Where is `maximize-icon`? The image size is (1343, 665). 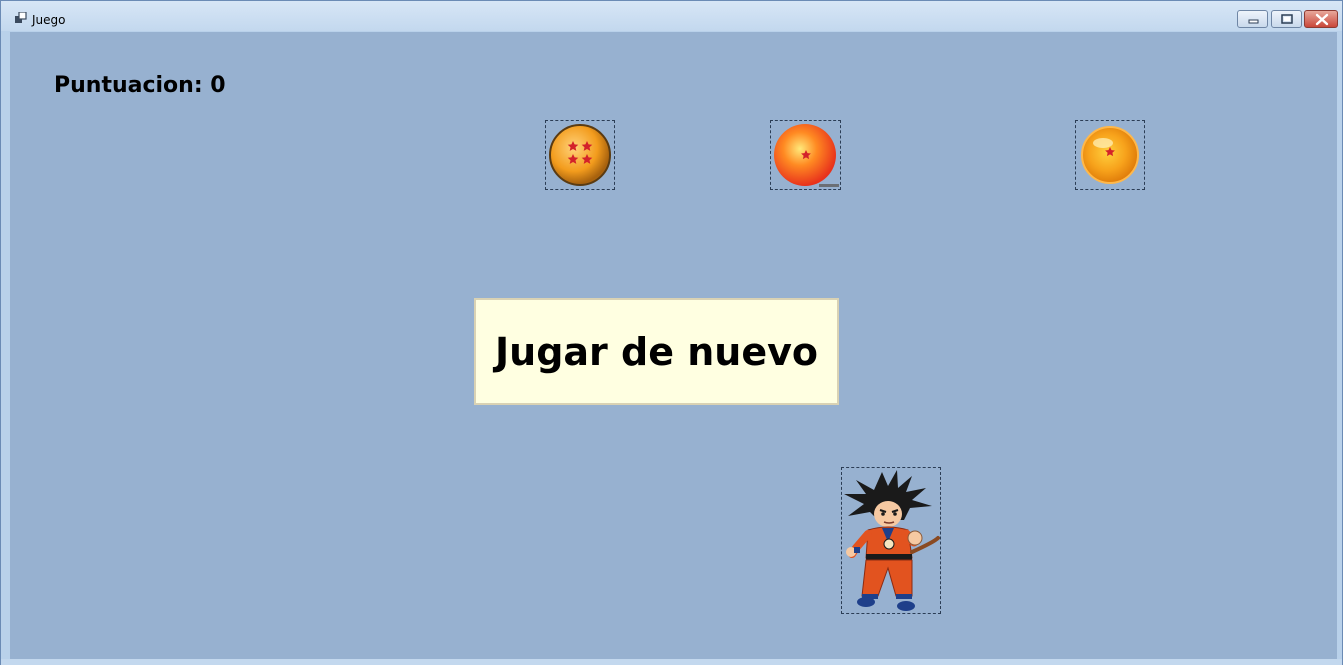
maximize-icon is located at coordinates (1287, 19).